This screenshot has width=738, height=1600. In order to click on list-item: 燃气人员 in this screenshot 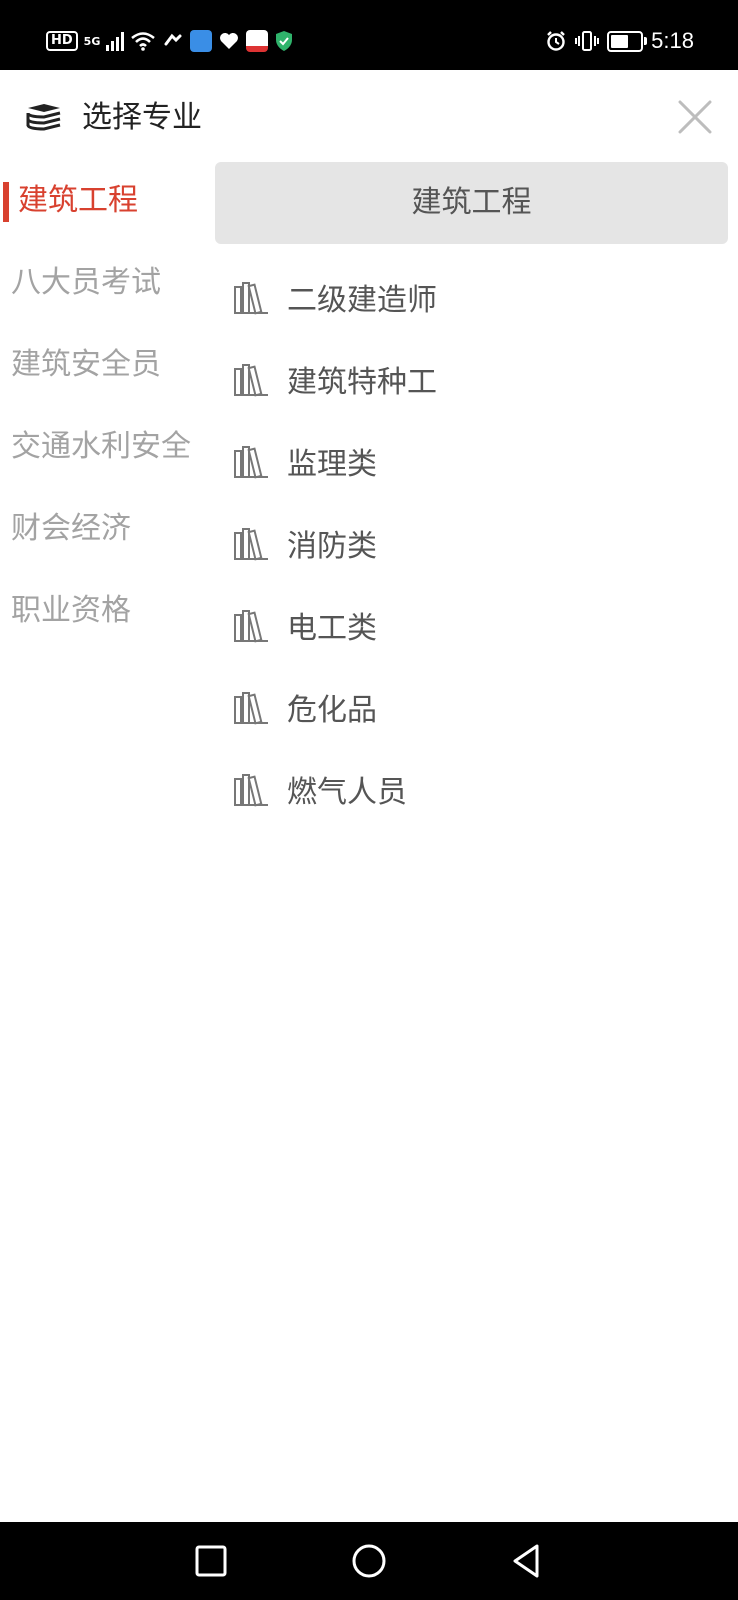, I will do `click(471, 789)`.